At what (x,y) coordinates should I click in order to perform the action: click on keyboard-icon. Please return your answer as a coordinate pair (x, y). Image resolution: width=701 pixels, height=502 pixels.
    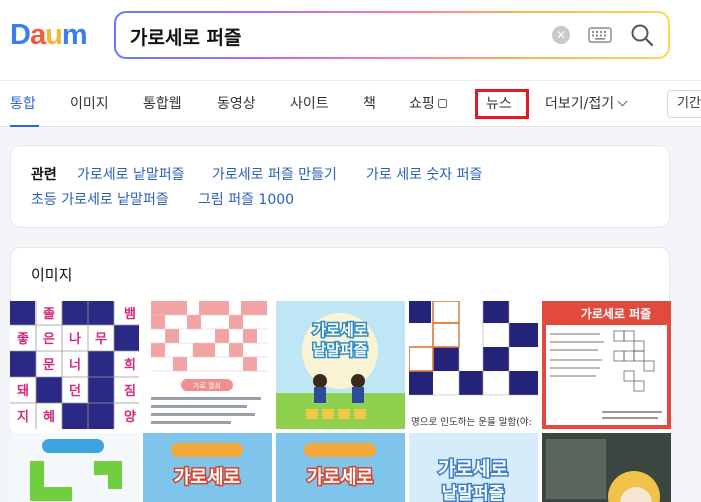
    Looking at the image, I should click on (600, 35).